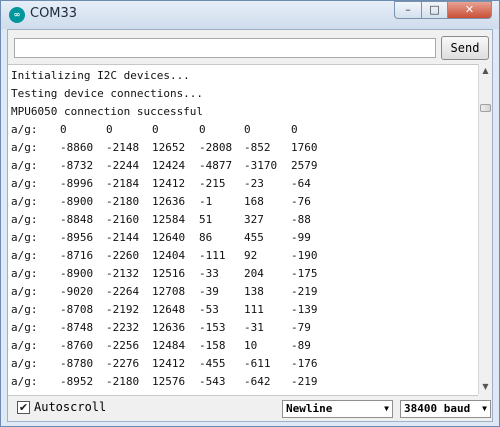  I want to click on row-value: -2244, so click(123, 165).